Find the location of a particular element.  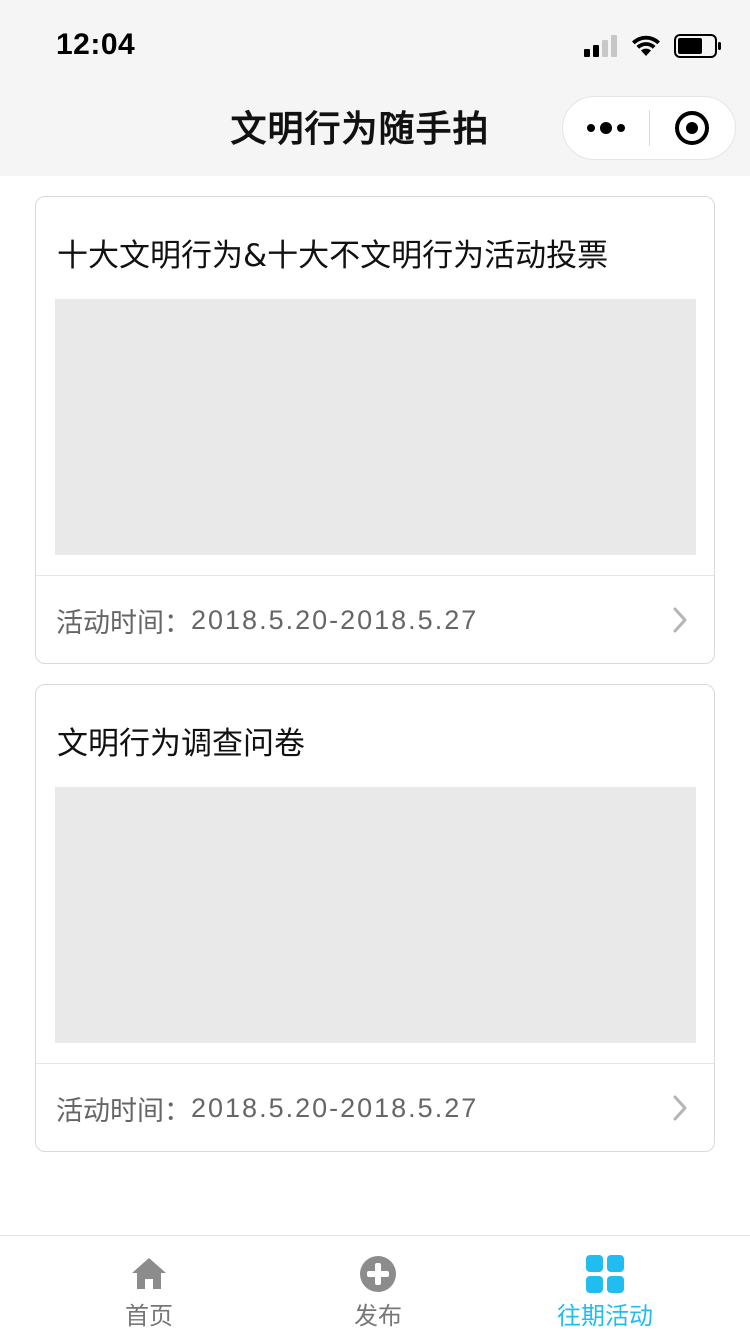

tab-publish: 发布 is located at coordinates (378, 1285).